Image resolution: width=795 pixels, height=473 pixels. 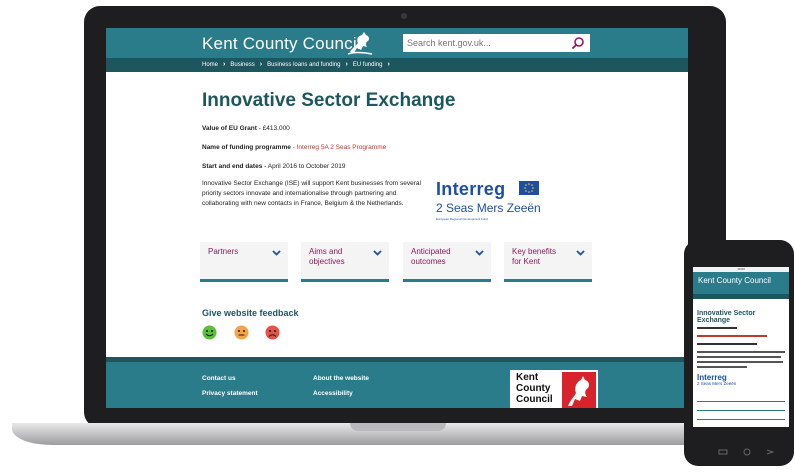 What do you see at coordinates (219, 378) in the screenshot?
I see `footer-link-contact: Contact us` at bounding box center [219, 378].